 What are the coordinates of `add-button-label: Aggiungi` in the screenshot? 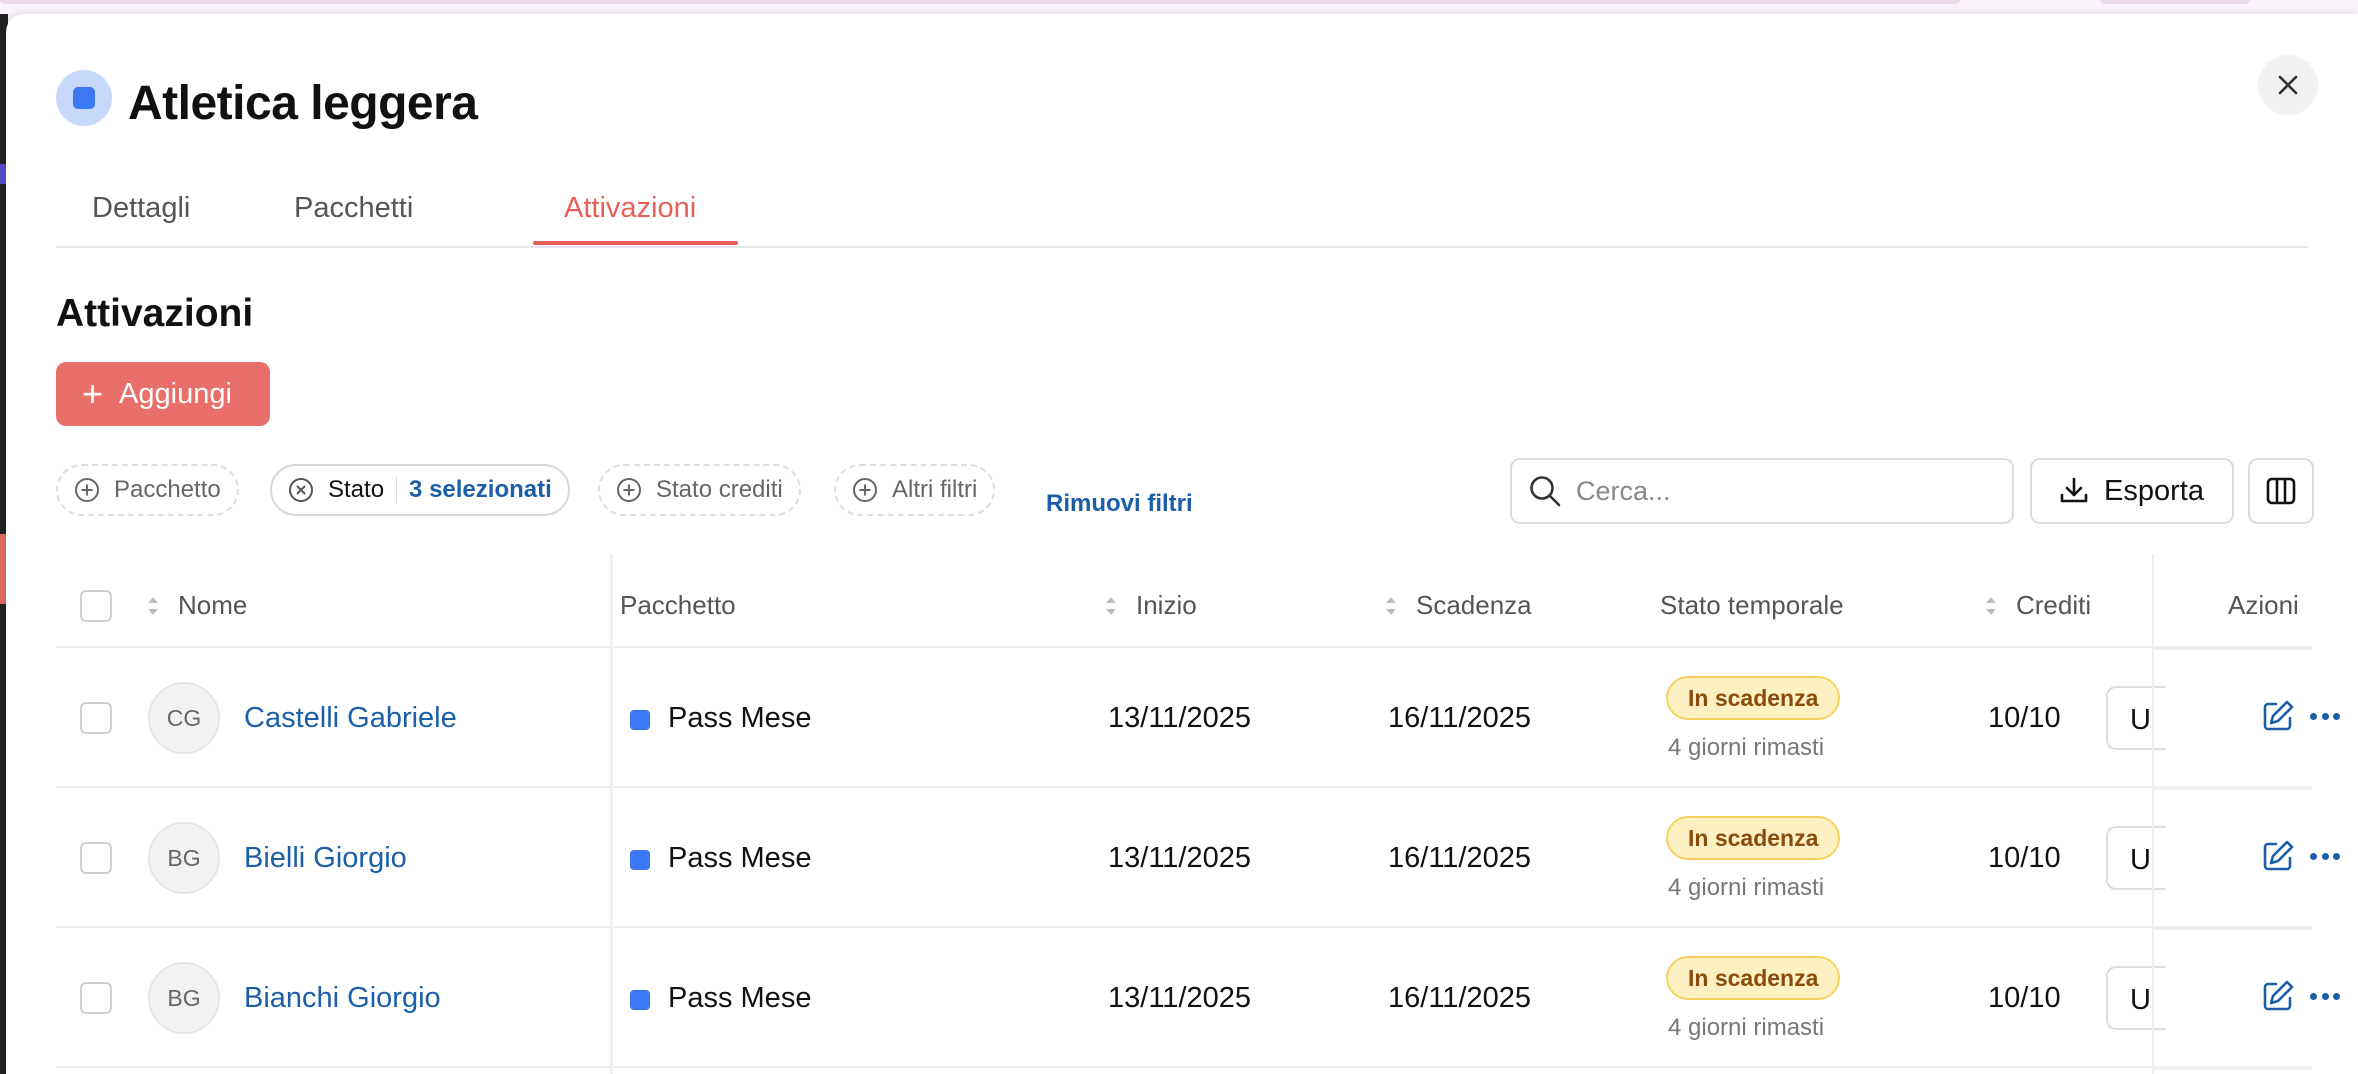 It's located at (175, 393).